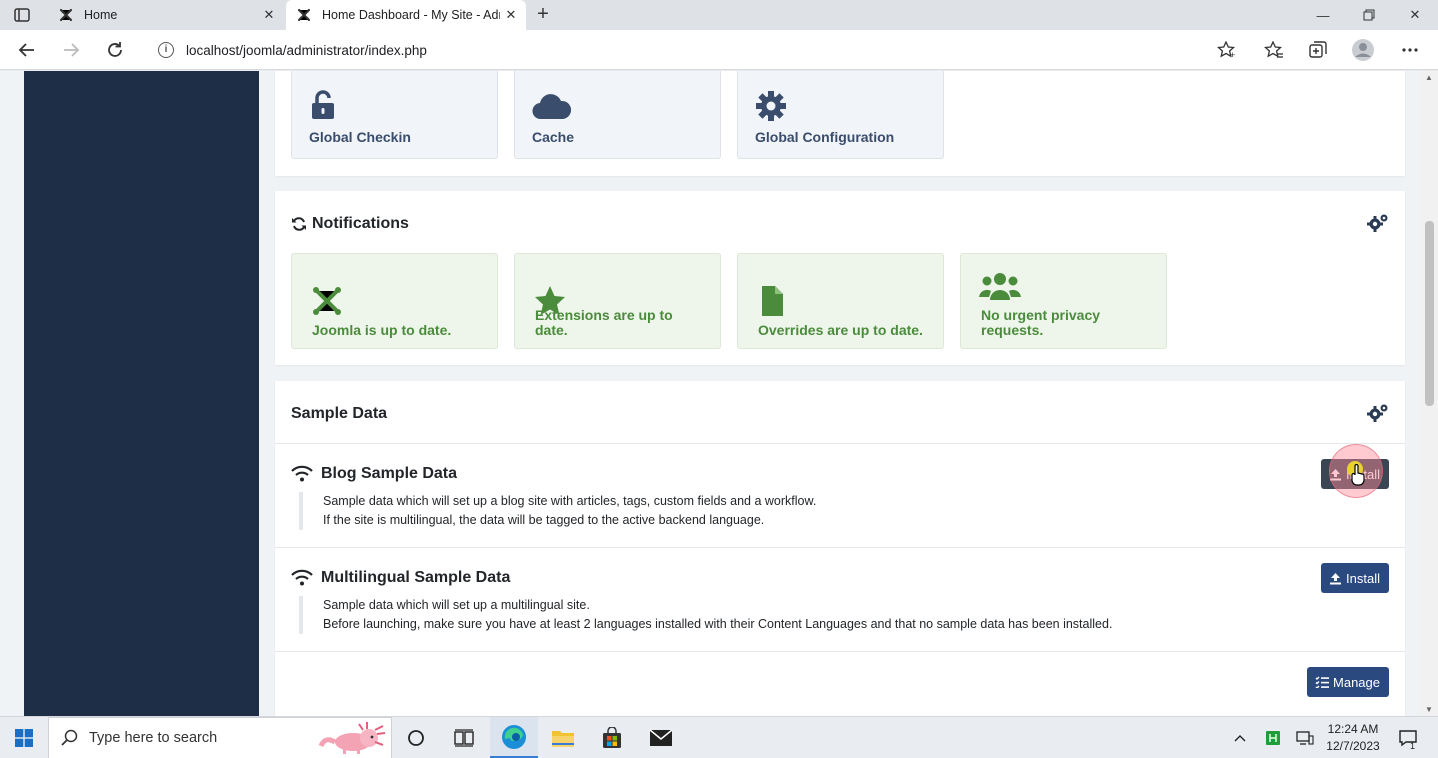  What do you see at coordinates (825, 137) in the screenshot?
I see `quickicon-label: Global Configuration` at bounding box center [825, 137].